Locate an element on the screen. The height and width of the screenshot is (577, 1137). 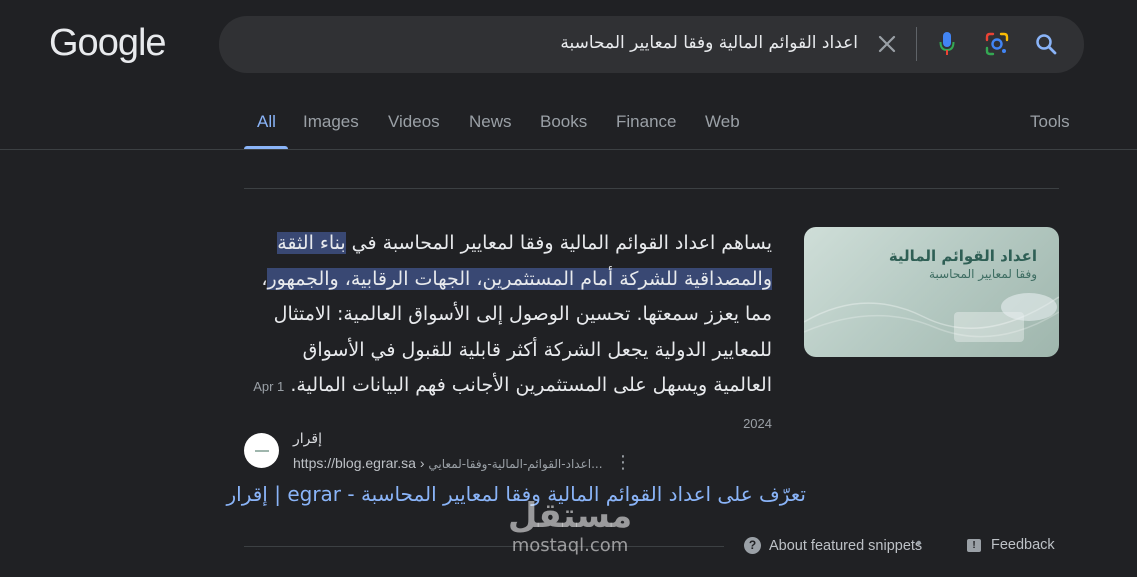
favicon-mark is located at coordinates (261, 450).